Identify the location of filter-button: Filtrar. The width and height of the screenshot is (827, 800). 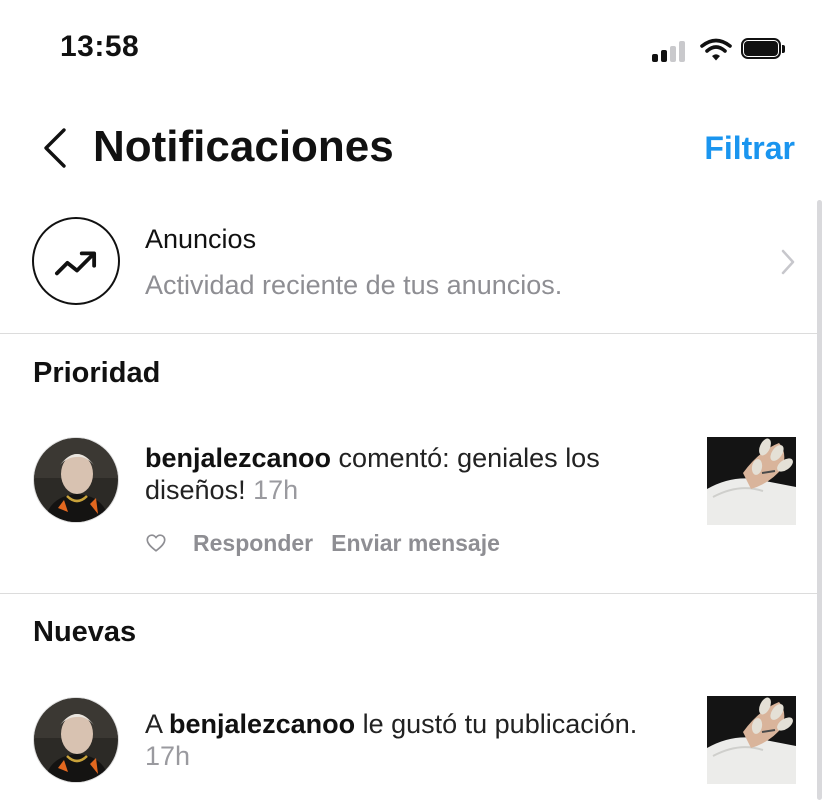
(749, 148).